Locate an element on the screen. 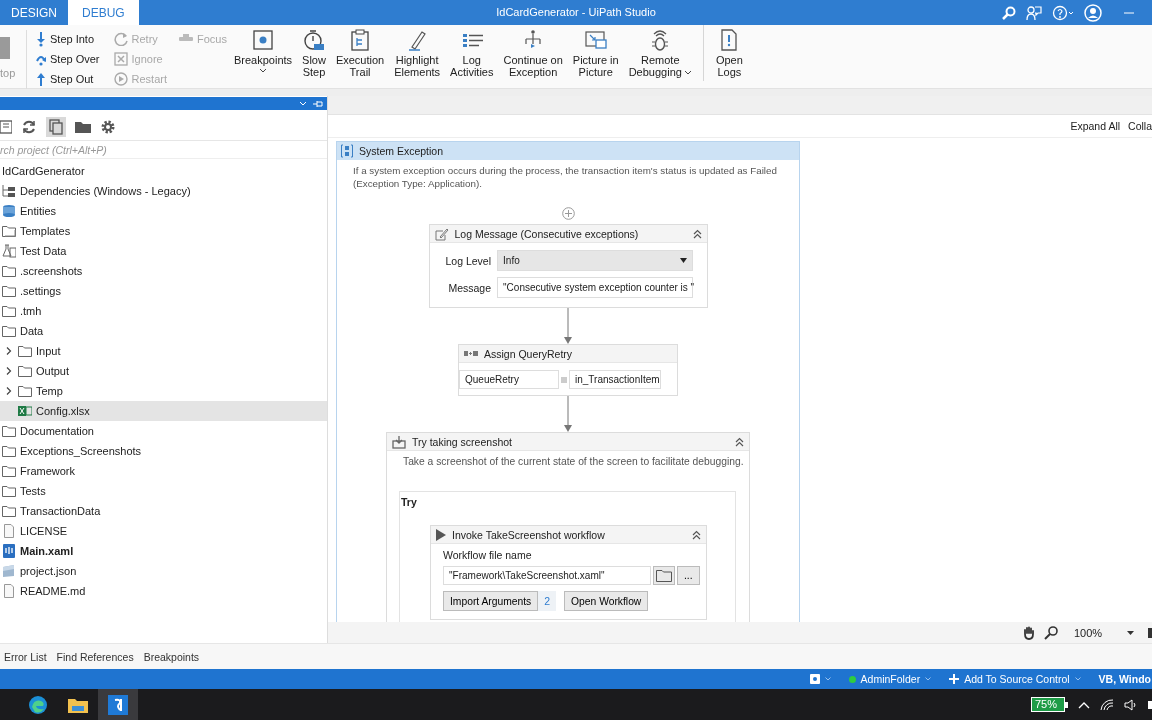 This screenshot has height=720, width=1152. refresh-icon is located at coordinates (29, 127).